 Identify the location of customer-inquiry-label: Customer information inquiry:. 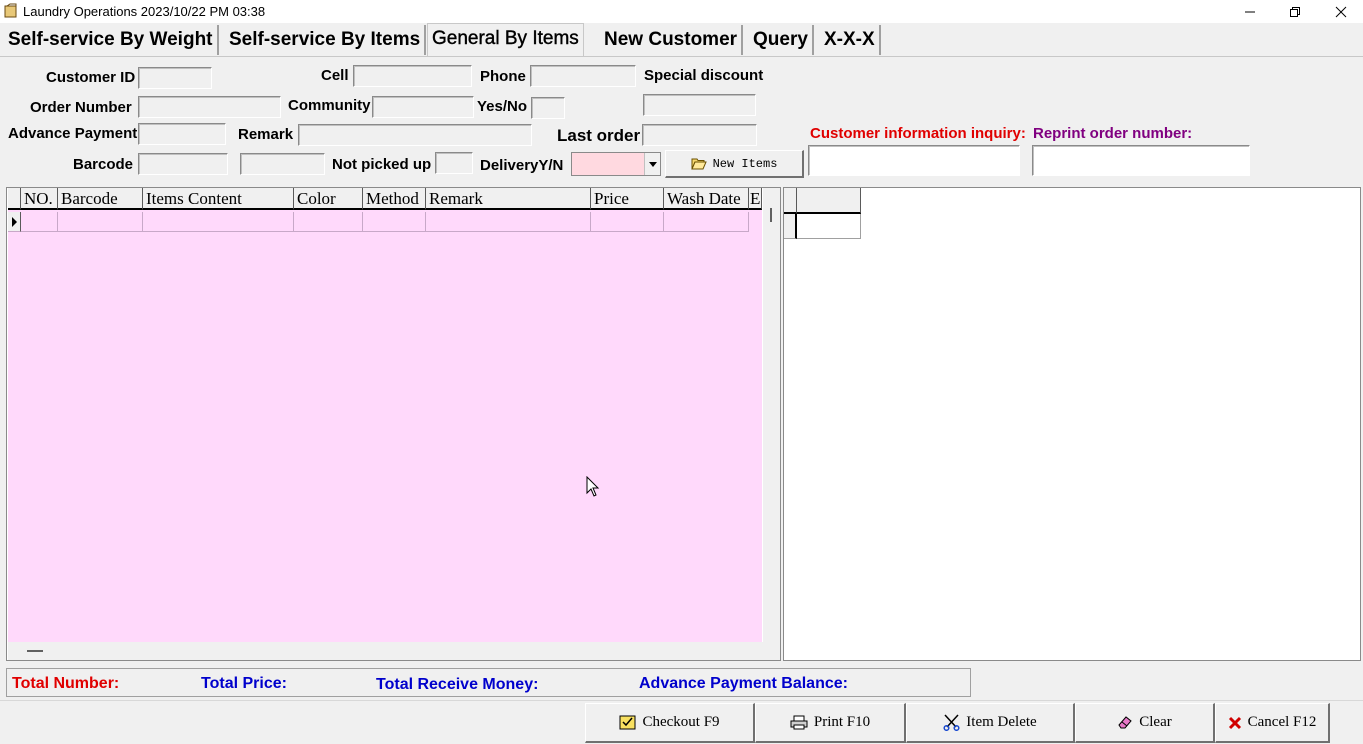
(918, 133).